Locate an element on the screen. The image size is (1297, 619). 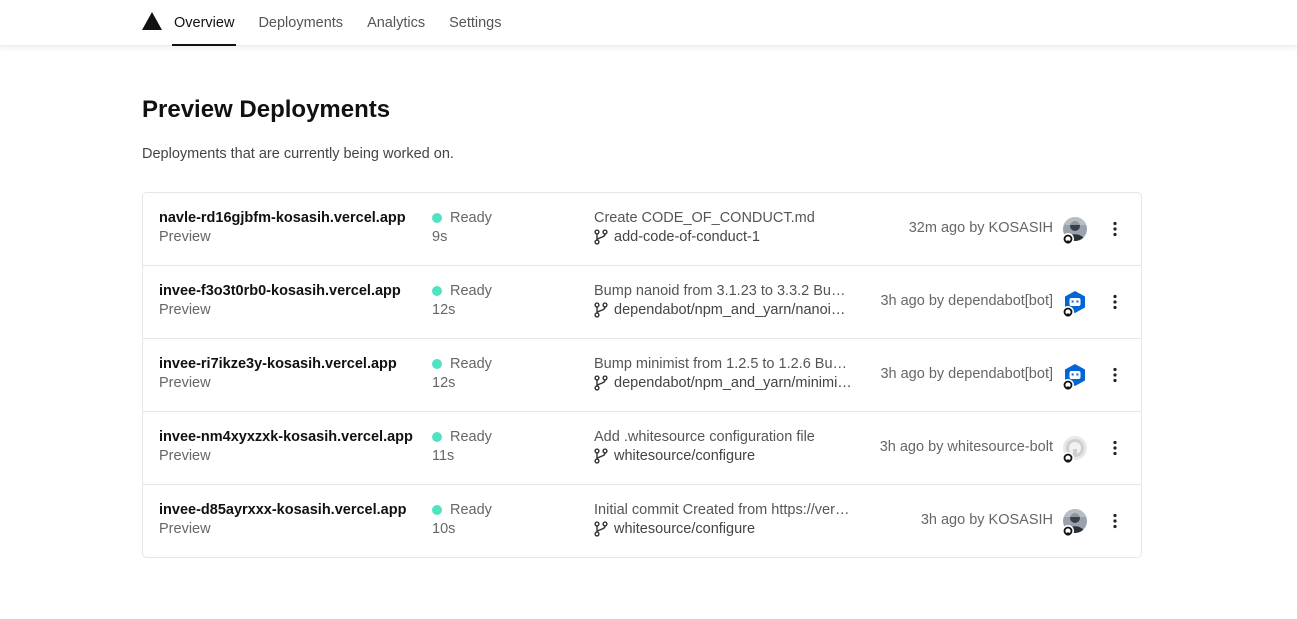
deployment-url: invee-f3o3t0rb0-kosasih.vercel.app is located at coordinates (289, 291).